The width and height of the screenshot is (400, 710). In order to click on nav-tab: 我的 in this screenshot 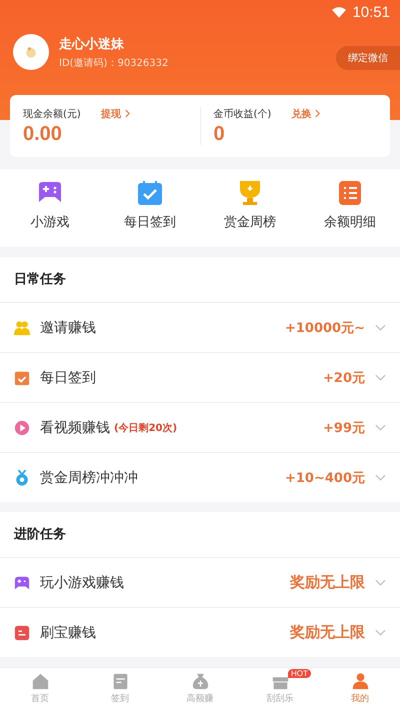, I will do `click(360, 689)`.